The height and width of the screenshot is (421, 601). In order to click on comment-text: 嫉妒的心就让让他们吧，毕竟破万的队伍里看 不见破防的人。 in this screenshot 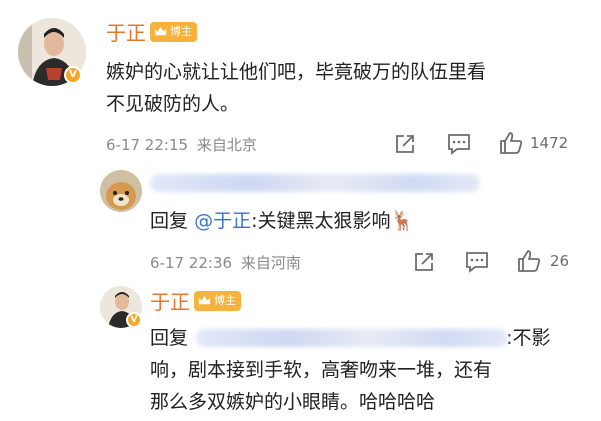, I will do `click(341, 88)`.